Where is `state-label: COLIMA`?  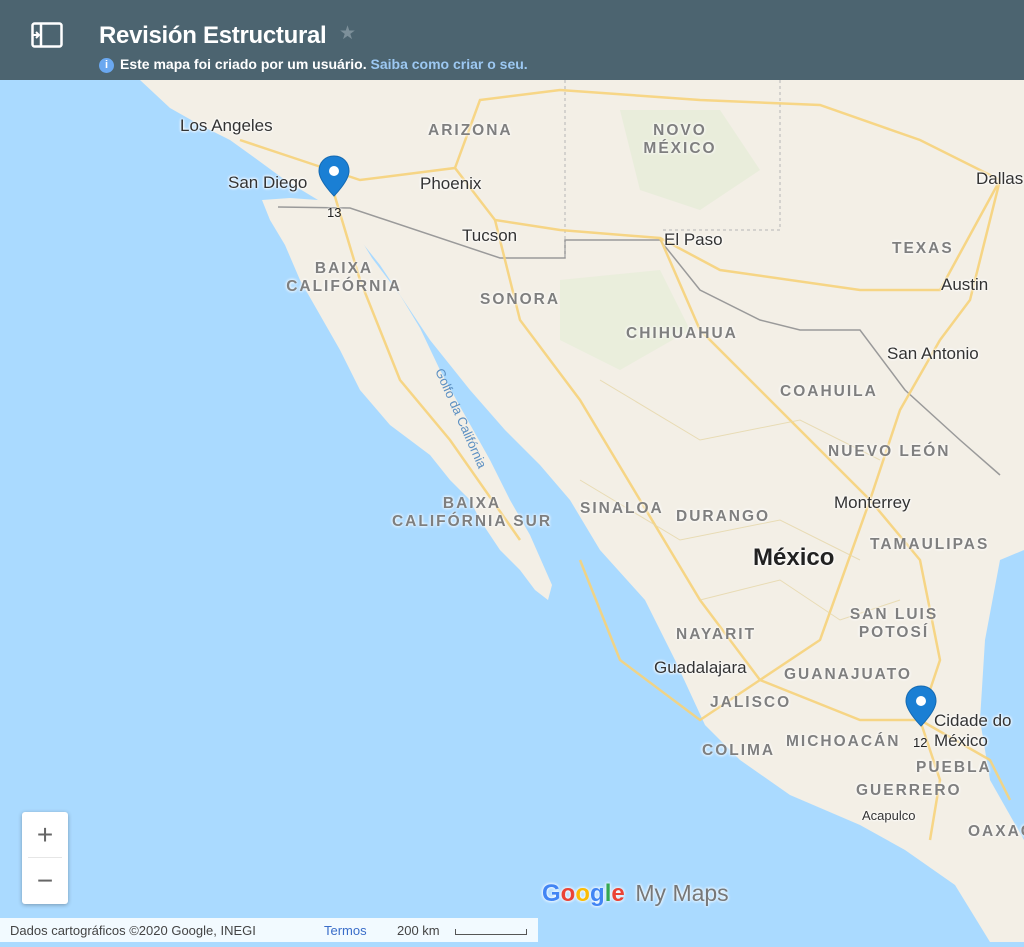
state-label: COLIMA is located at coordinates (739, 750).